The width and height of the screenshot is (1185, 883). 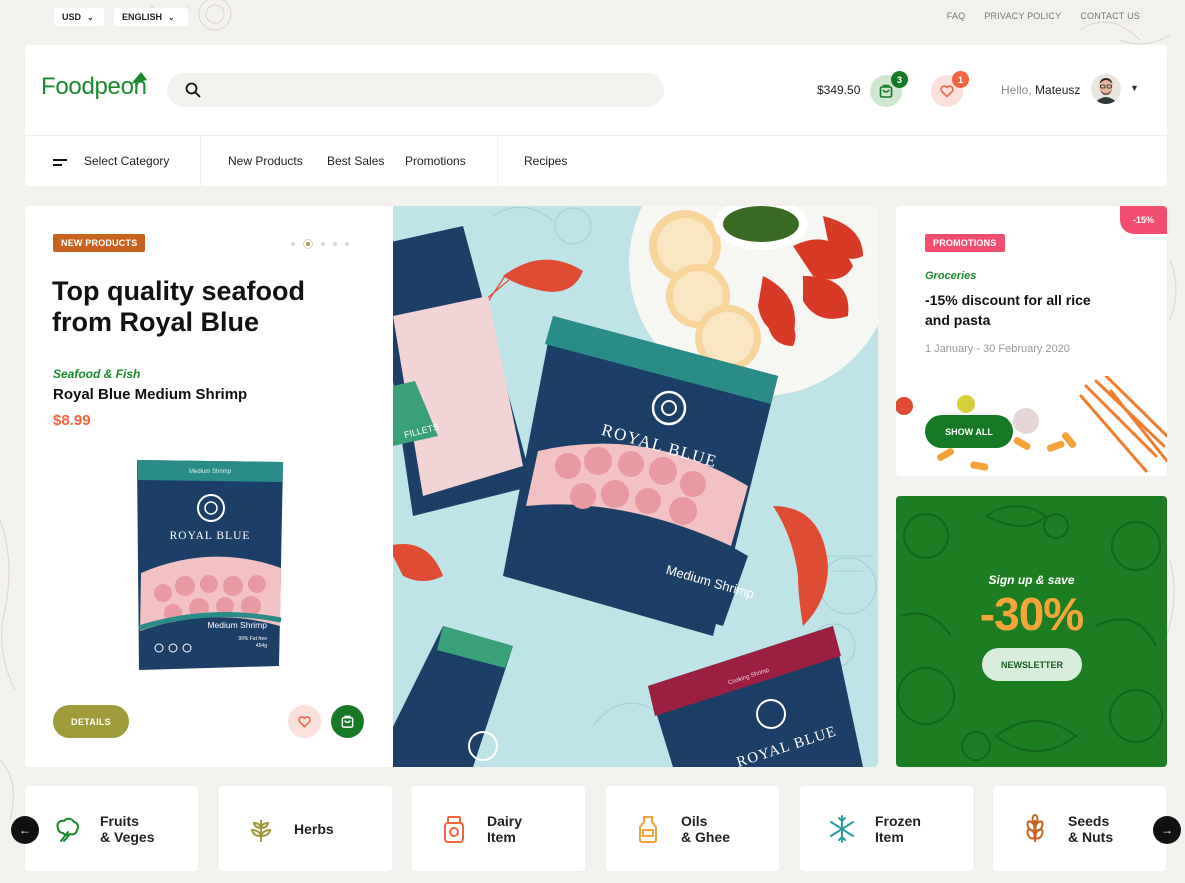 What do you see at coordinates (1032, 664) in the screenshot?
I see `newsletter-button: NEWSLETTER` at bounding box center [1032, 664].